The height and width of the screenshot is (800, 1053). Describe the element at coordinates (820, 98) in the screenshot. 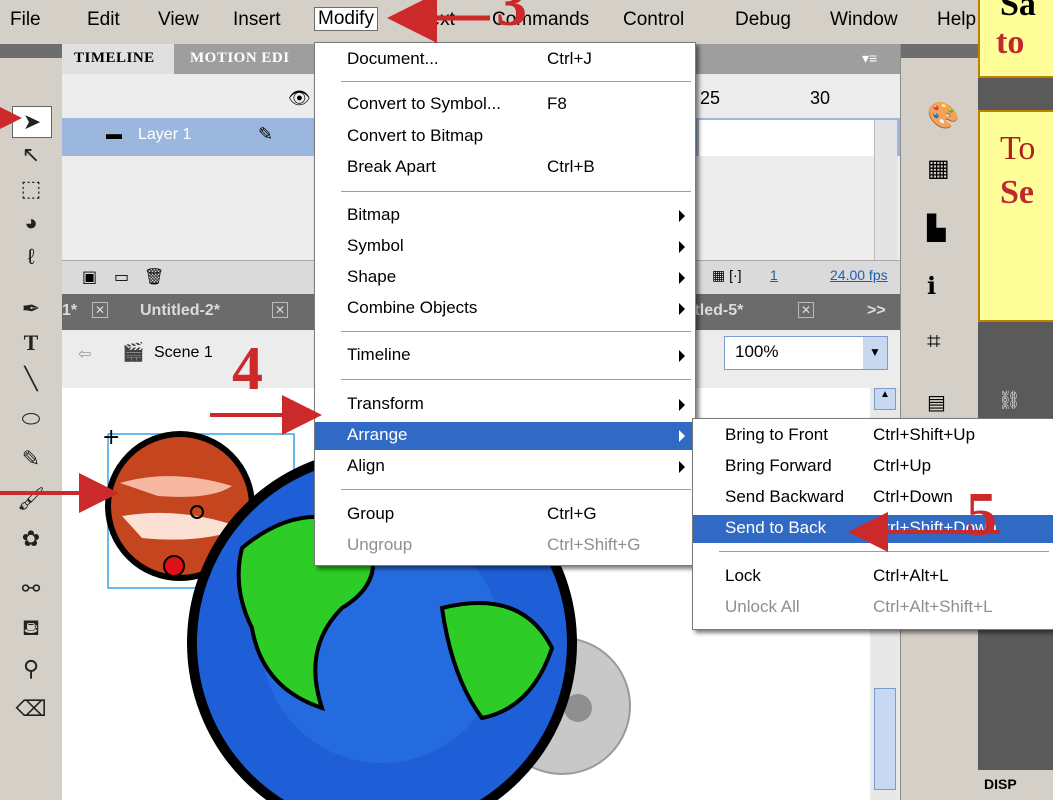

I see `frame-tick-30: 30` at that location.